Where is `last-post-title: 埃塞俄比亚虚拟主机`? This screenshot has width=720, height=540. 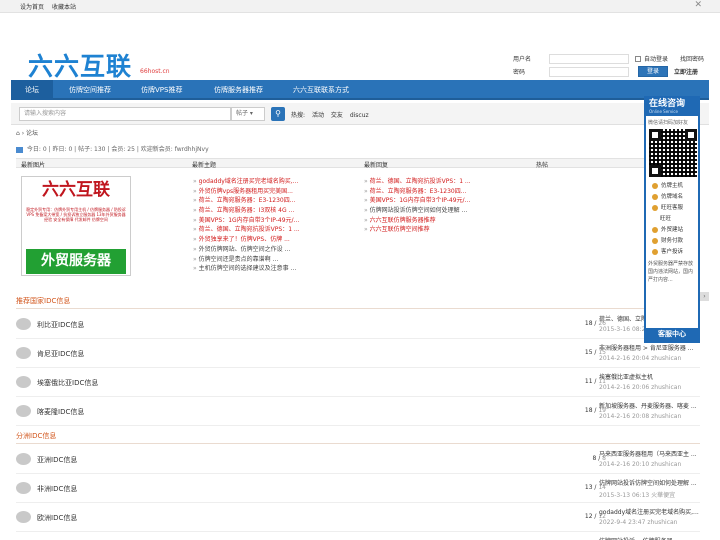
last-post-title: 埃塞俄比亚虚拟主机 is located at coordinates (649, 376).